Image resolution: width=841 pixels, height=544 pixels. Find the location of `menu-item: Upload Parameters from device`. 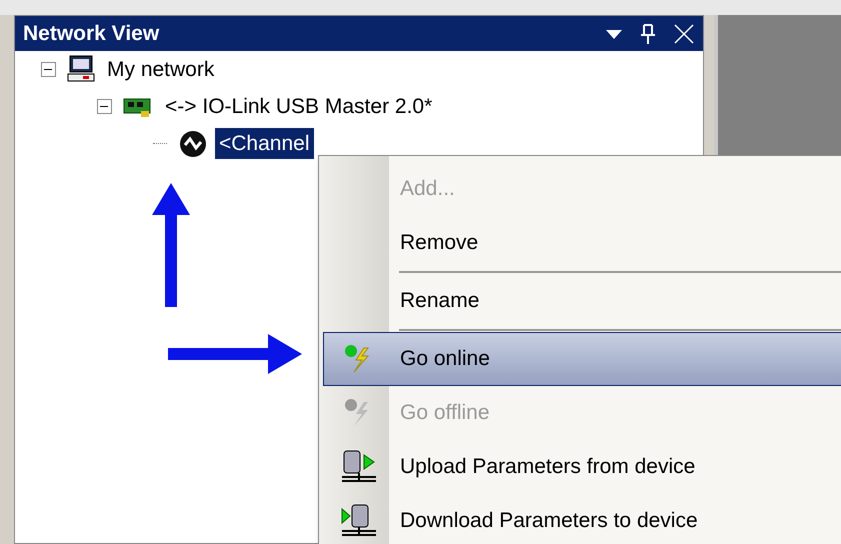

menu-item: Upload Parameters from device is located at coordinates (582, 467).